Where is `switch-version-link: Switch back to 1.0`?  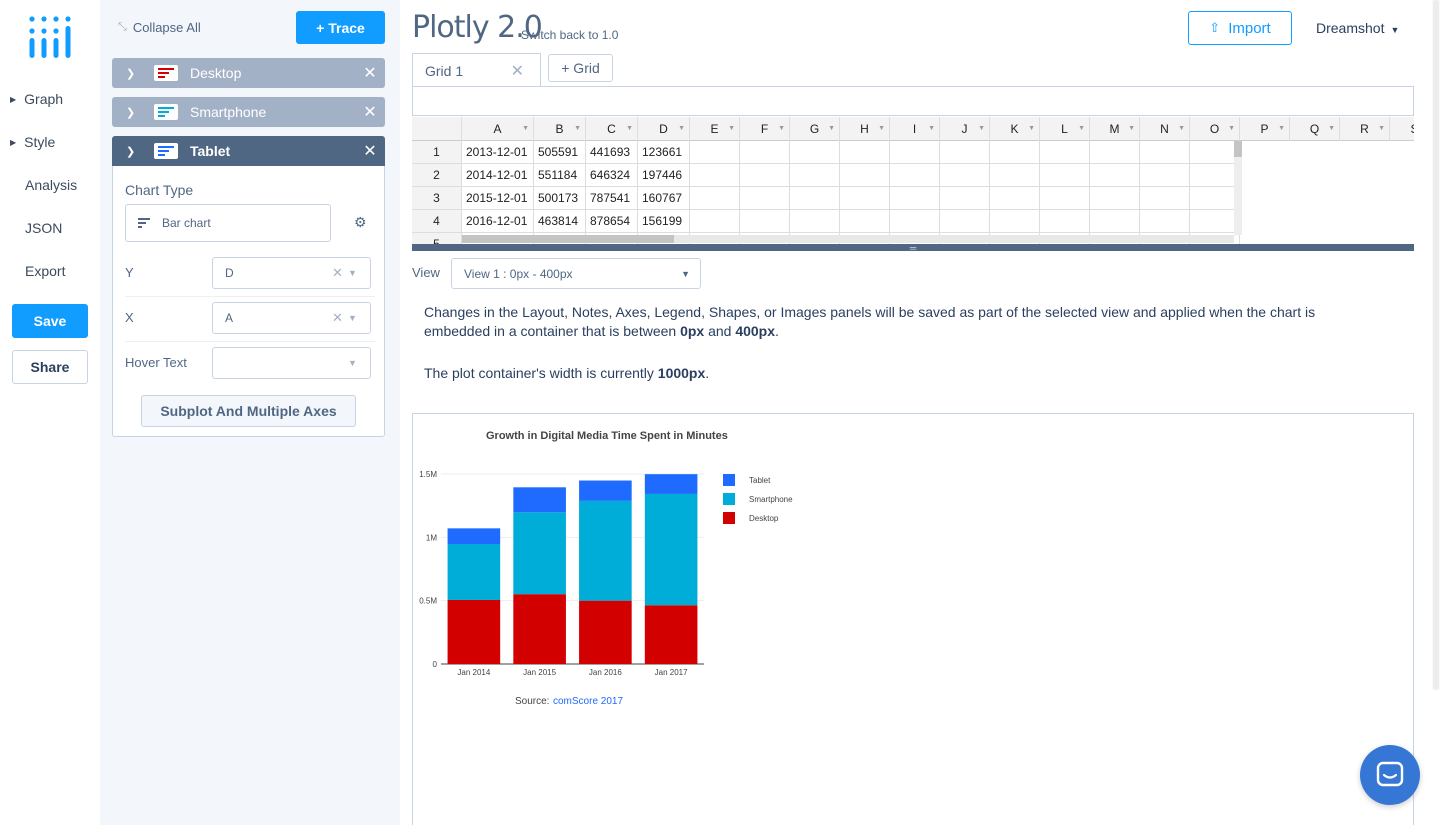
switch-version-link: Switch back to 1.0 is located at coordinates (569, 35).